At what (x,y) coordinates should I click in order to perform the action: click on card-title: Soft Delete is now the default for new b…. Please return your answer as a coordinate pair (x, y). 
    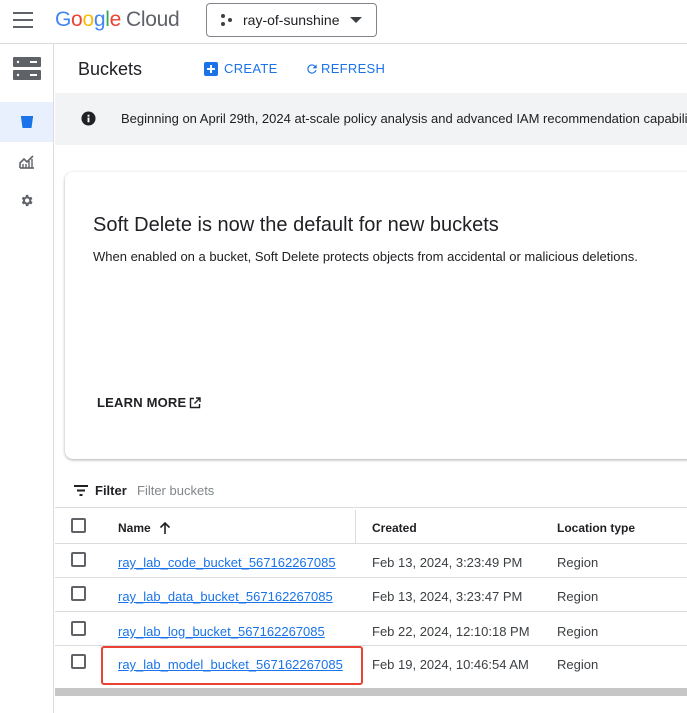
    Looking at the image, I should click on (296, 225).